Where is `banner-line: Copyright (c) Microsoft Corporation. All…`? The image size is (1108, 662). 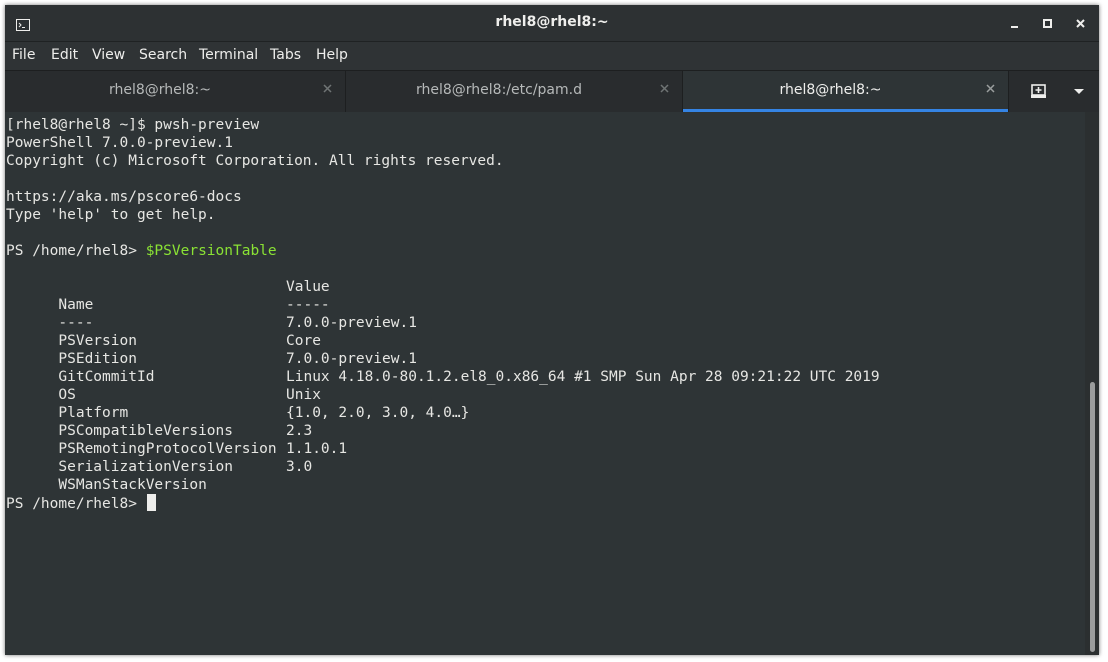
banner-line: Copyright (c) Microsoft Corporation. All… is located at coordinates (255, 161).